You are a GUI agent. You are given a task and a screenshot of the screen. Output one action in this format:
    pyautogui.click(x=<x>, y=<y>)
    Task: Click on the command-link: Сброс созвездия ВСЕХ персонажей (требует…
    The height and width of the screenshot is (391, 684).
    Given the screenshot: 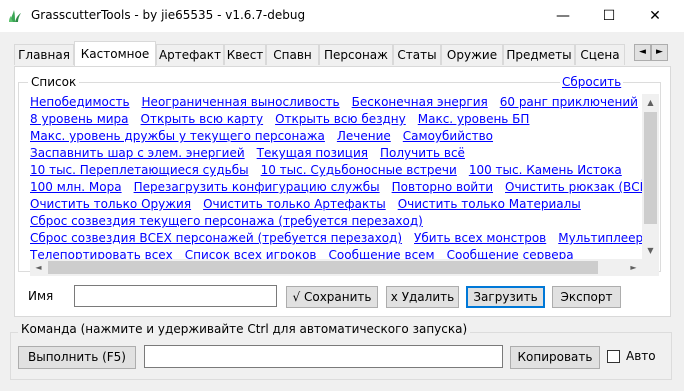 What is the action you would take?
    pyautogui.click(x=216, y=238)
    